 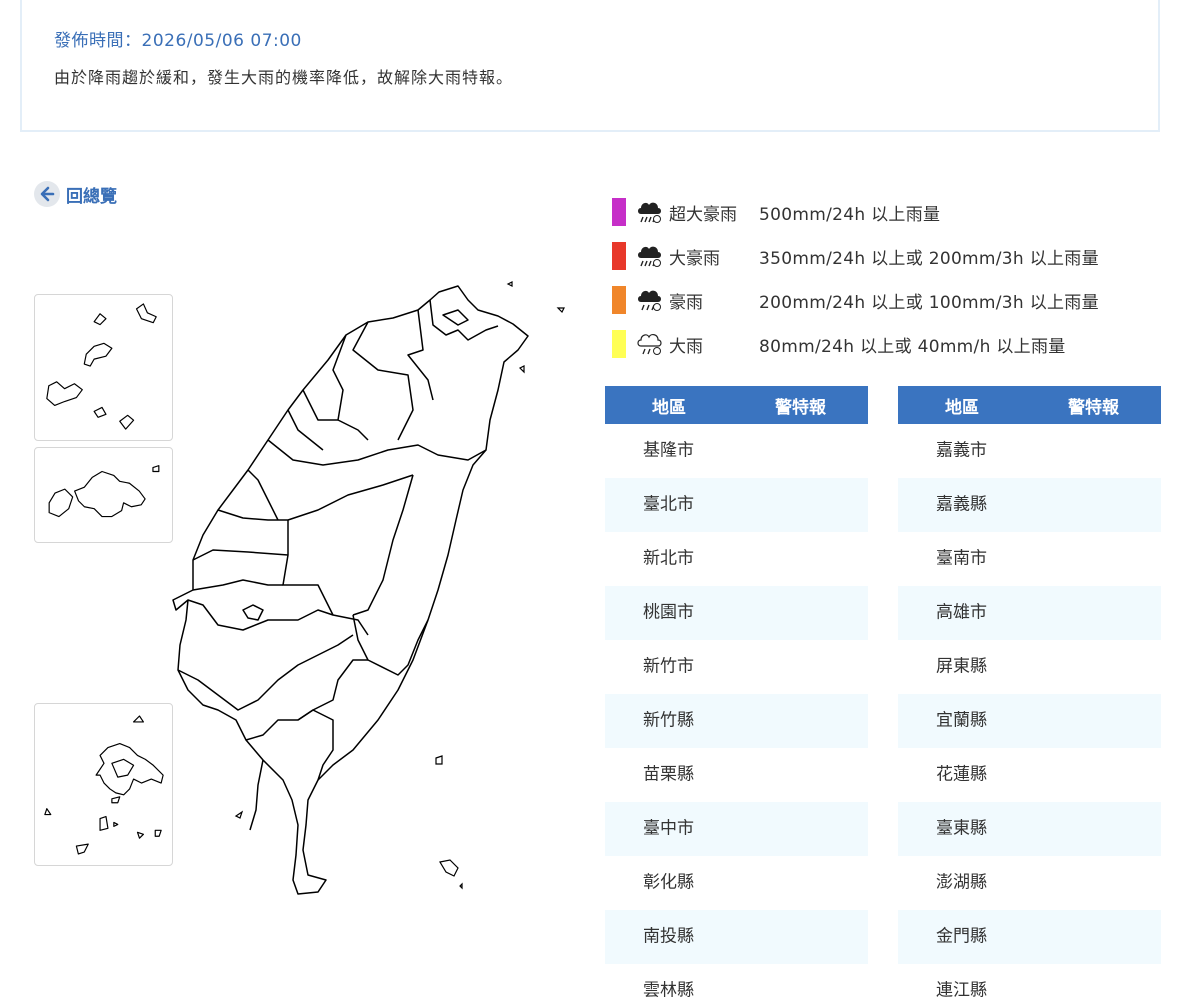 What do you see at coordinates (1029, 829) in the screenshot?
I see `table-row: 臺東縣` at bounding box center [1029, 829].